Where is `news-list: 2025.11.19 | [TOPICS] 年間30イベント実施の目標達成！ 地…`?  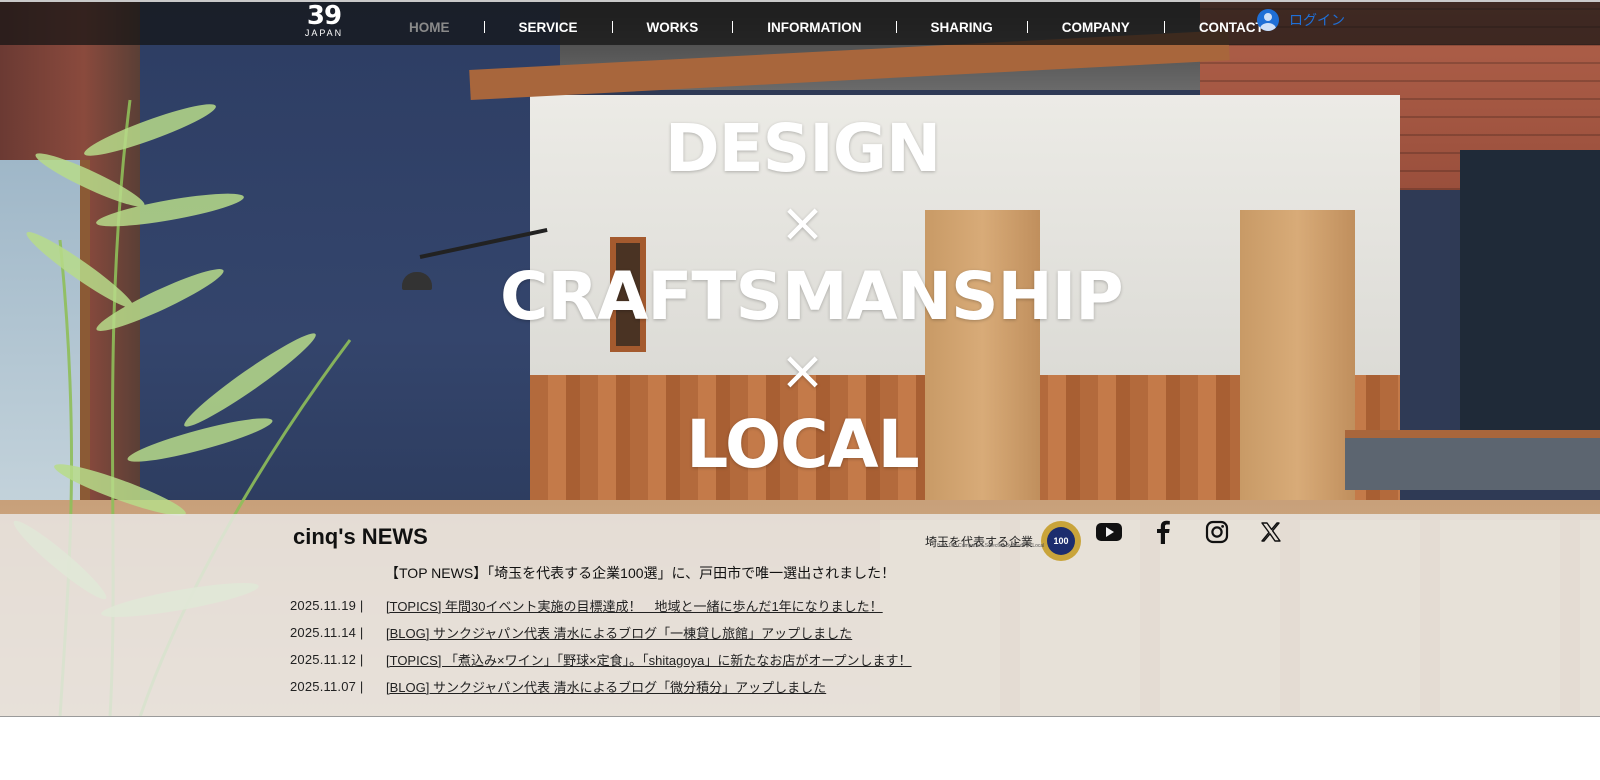 news-list: 2025.11.19 | [TOPICS] 年間30イベント実施の目標達成！ 地… is located at coordinates (601, 646).